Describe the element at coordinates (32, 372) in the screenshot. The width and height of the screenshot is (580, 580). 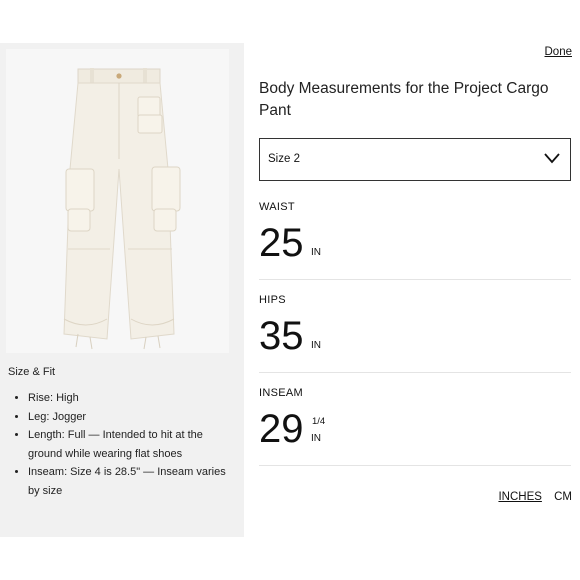
I see `size-fit-title: Size & Fit` at that location.